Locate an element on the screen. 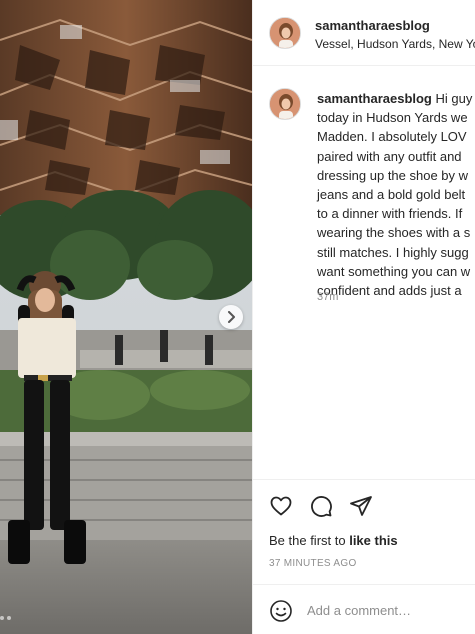 The width and height of the screenshot is (475, 634). post-timestamp: 37 MINUTES AGO is located at coordinates (313, 563).